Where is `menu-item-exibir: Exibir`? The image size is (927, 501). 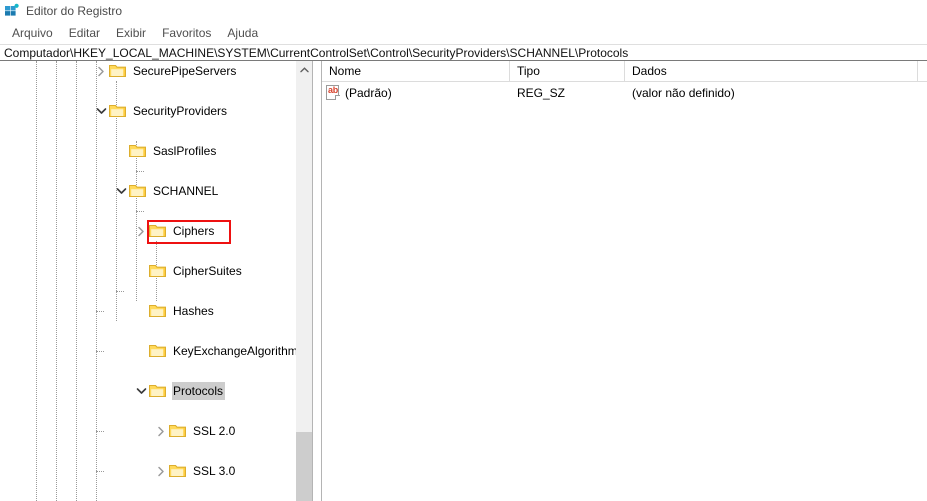 menu-item-exibir: Exibir is located at coordinates (131, 33).